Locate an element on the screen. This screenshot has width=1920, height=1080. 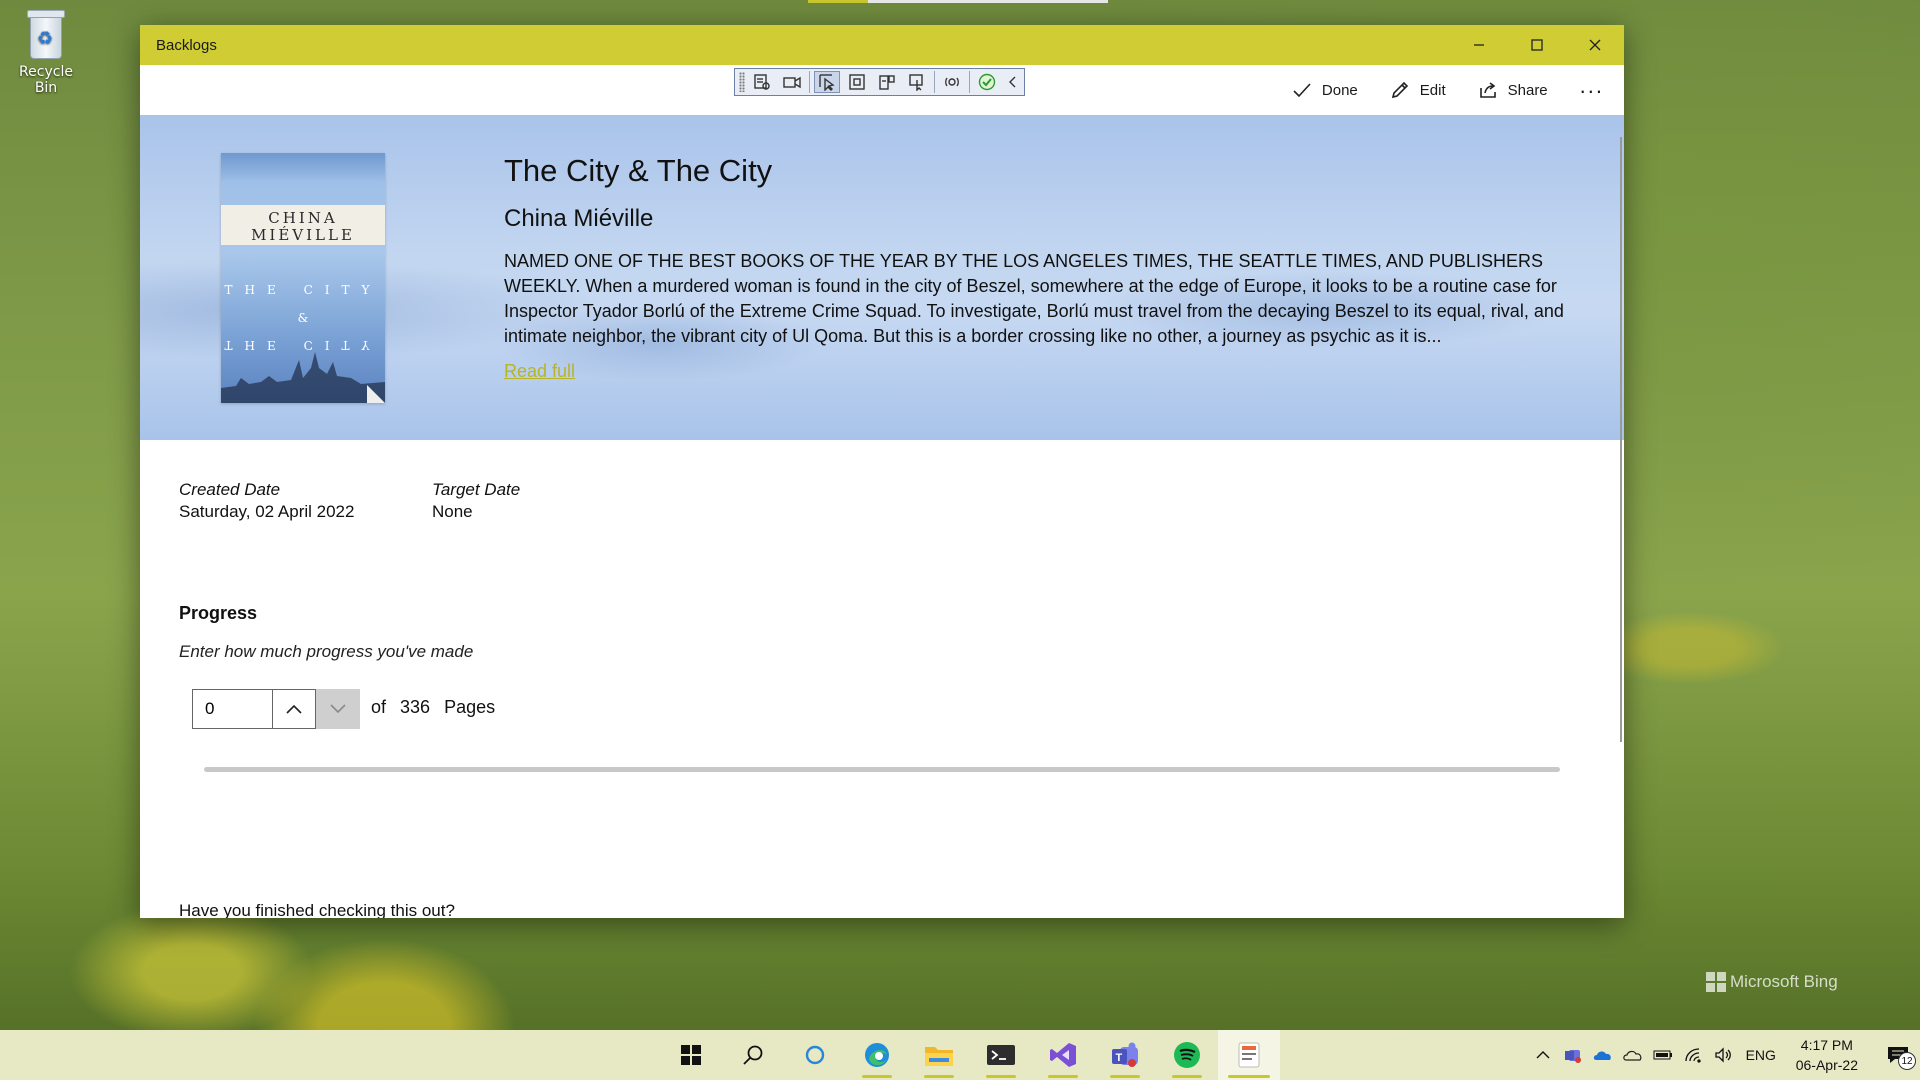
binding-failures-button is located at coordinates (917, 82).